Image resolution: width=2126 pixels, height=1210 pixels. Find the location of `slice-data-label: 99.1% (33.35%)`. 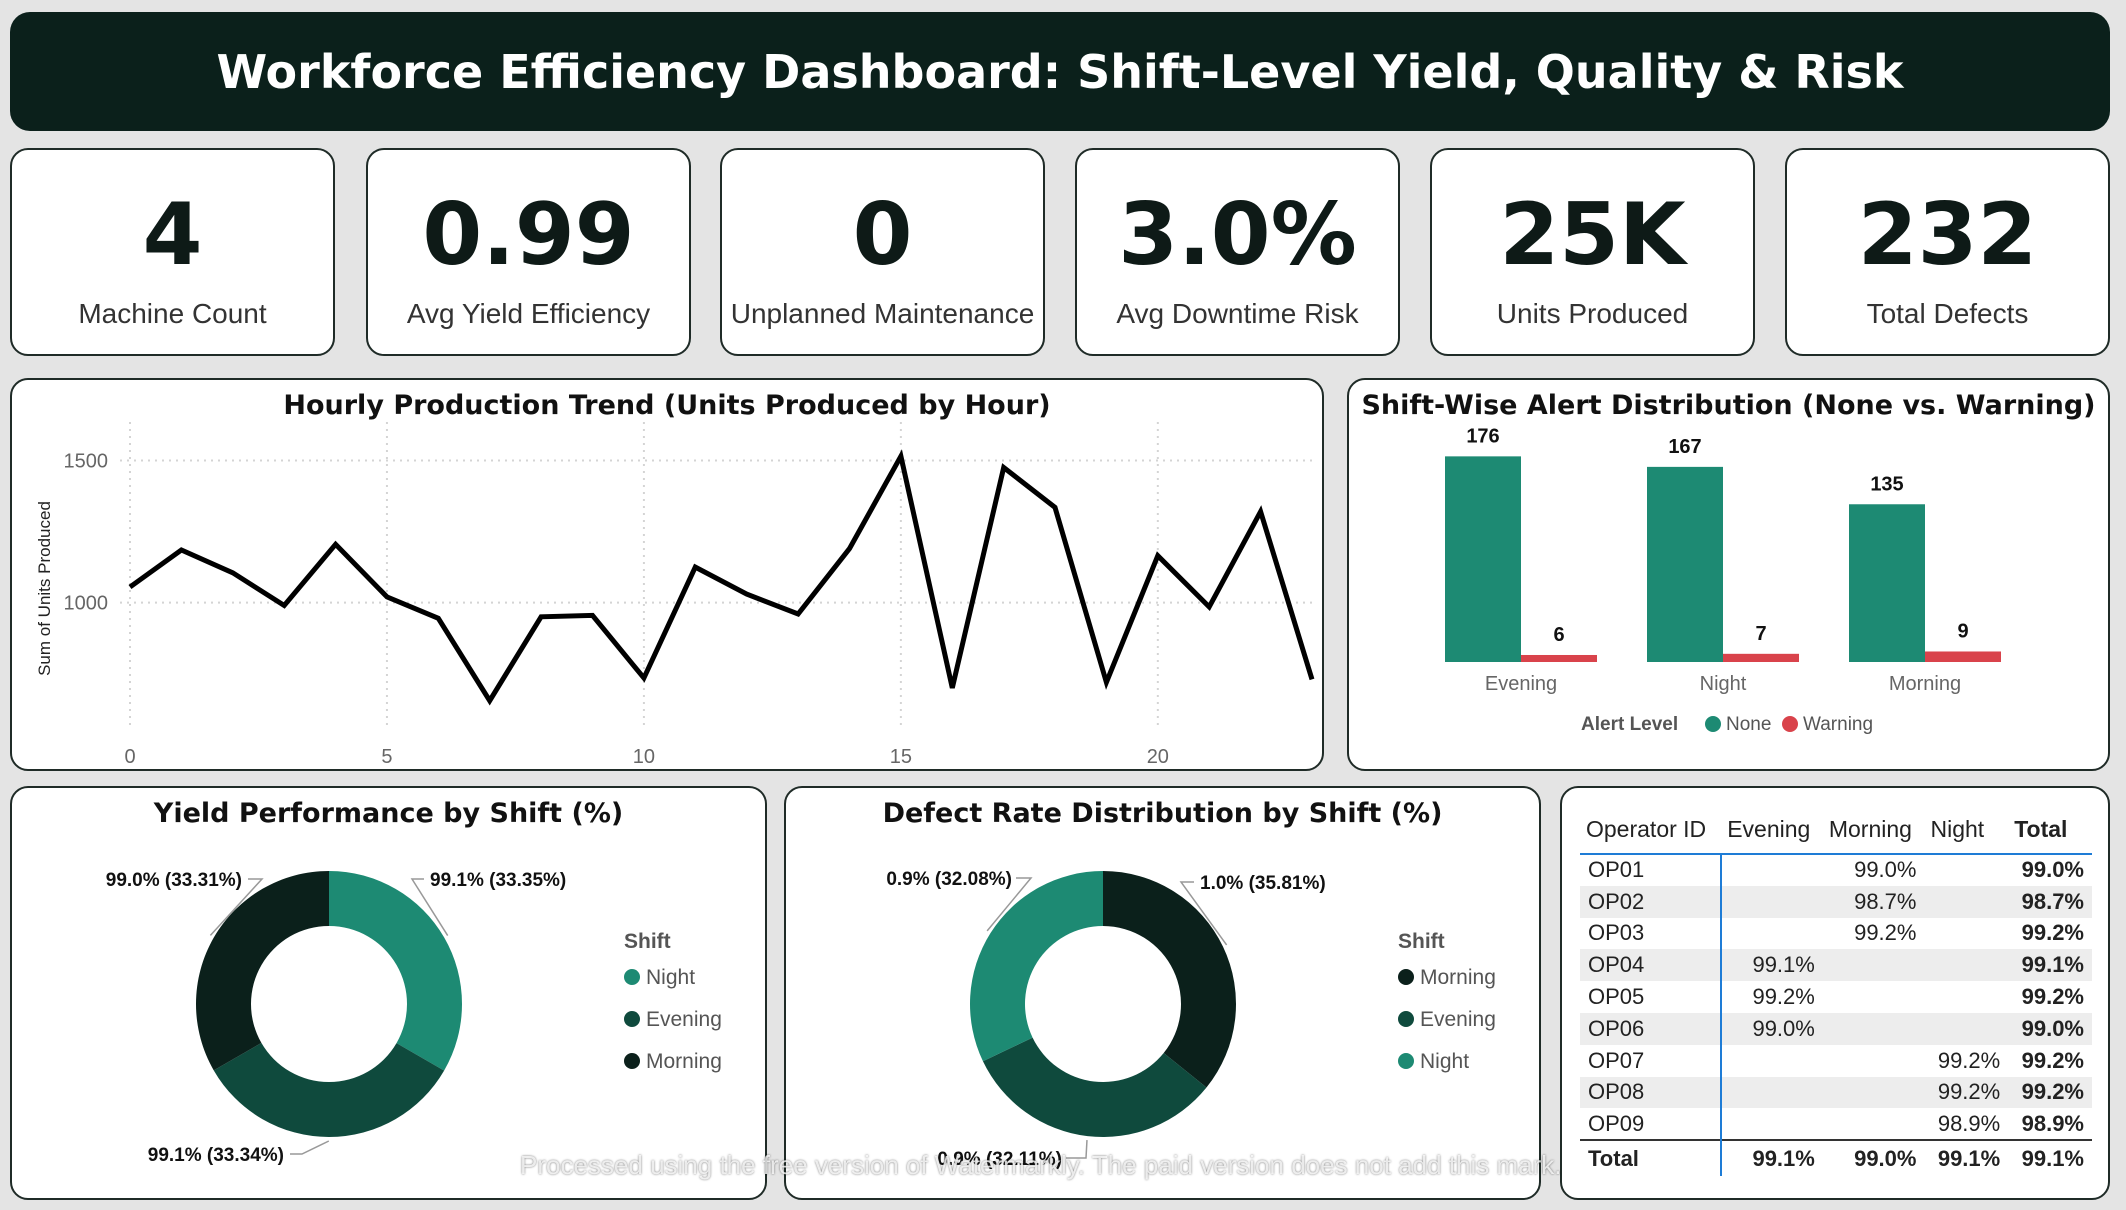

slice-data-label: 99.1% (33.35%) is located at coordinates (498, 880).